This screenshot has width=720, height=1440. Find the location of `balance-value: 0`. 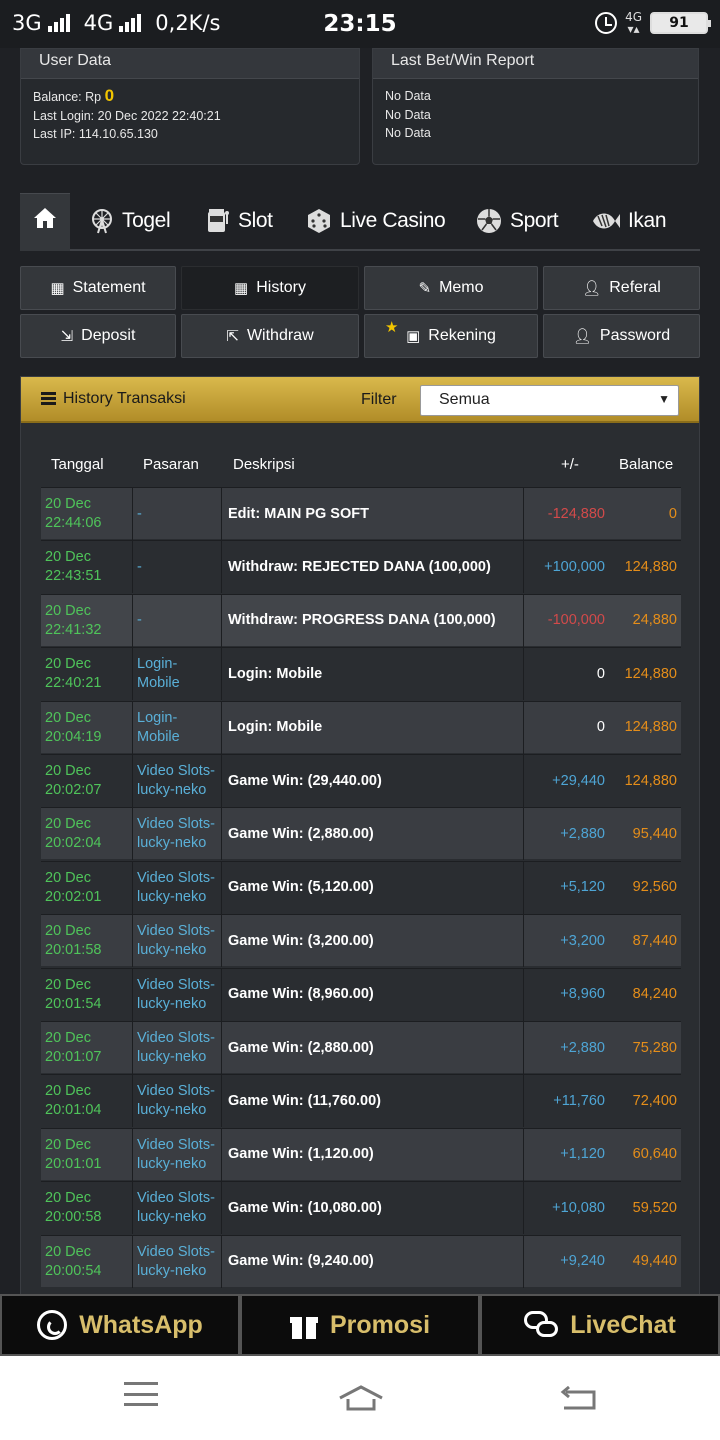

balance-value: 0 is located at coordinates (109, 95).